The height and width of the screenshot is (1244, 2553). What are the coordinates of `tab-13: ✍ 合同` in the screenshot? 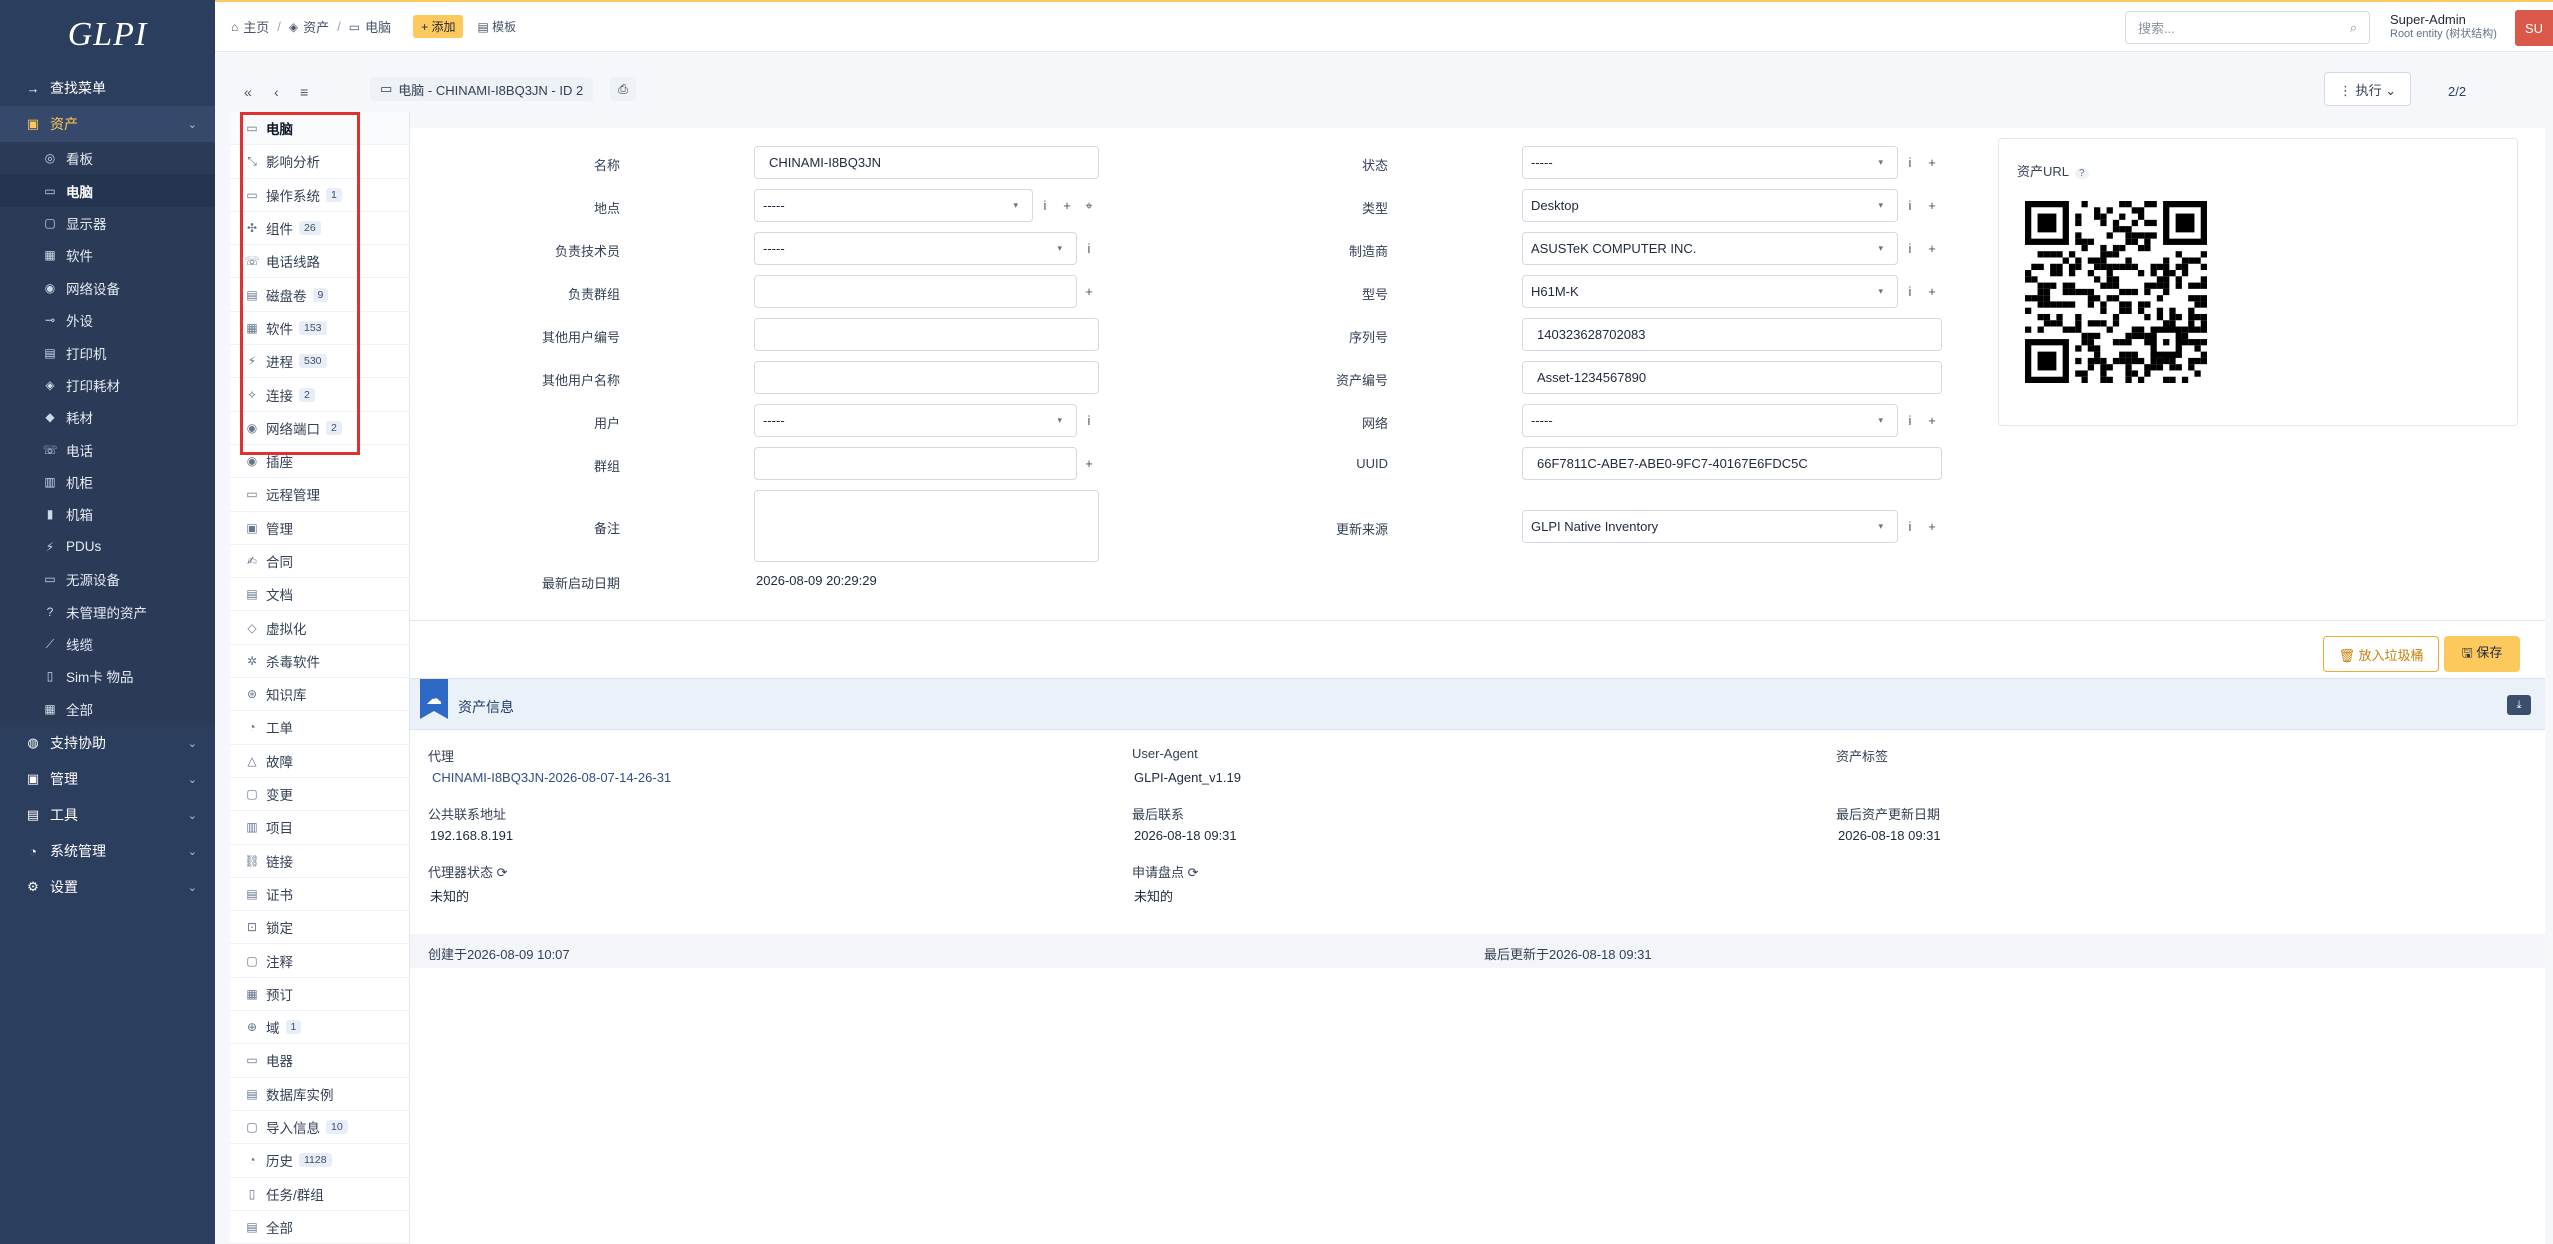 It's located at (319, 562).